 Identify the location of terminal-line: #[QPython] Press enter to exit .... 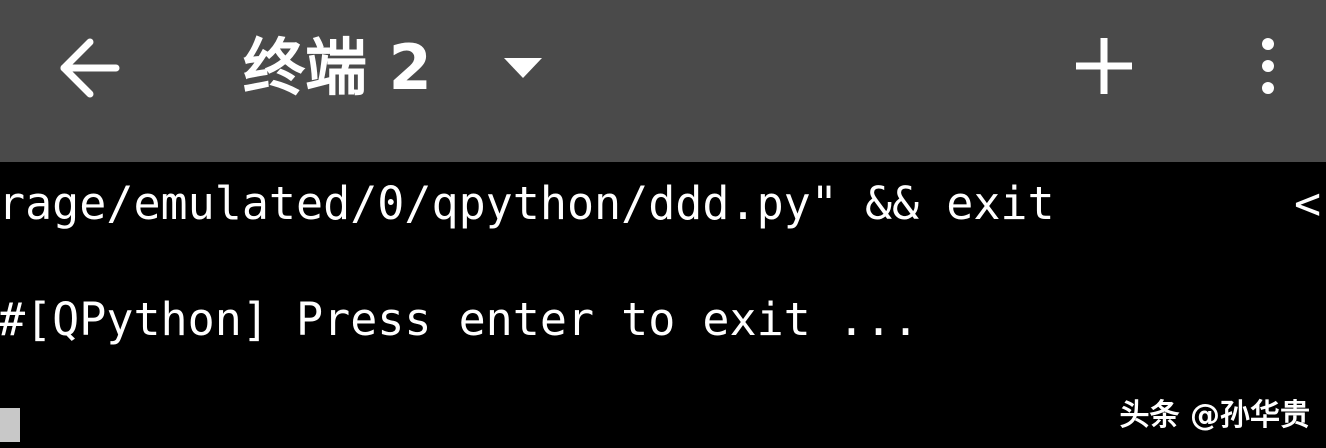
(460, 319).